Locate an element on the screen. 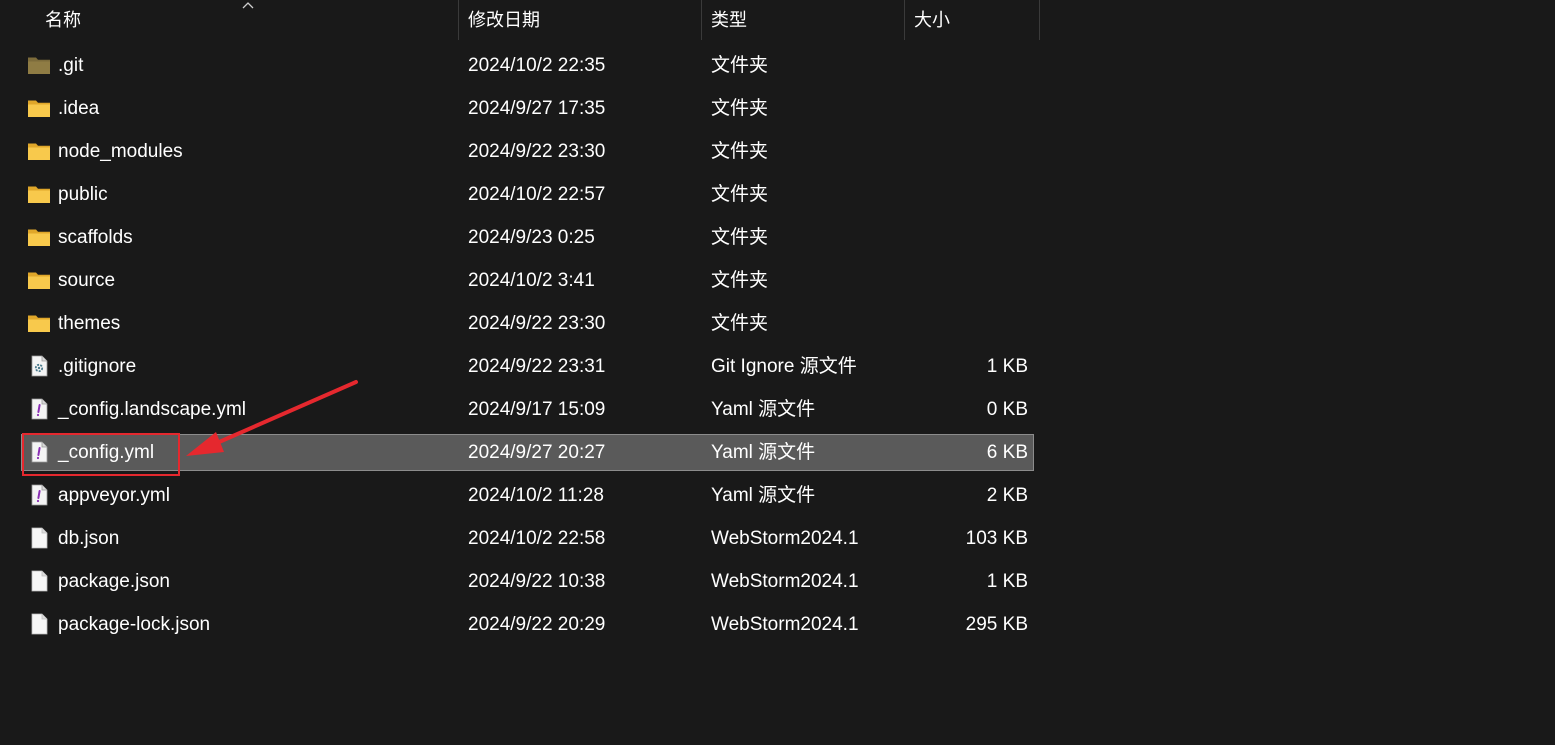 The image size is (1555, 745). file-row: themes 2024/9/22 23:30 文件夹 is located at coordinates (527, 323).